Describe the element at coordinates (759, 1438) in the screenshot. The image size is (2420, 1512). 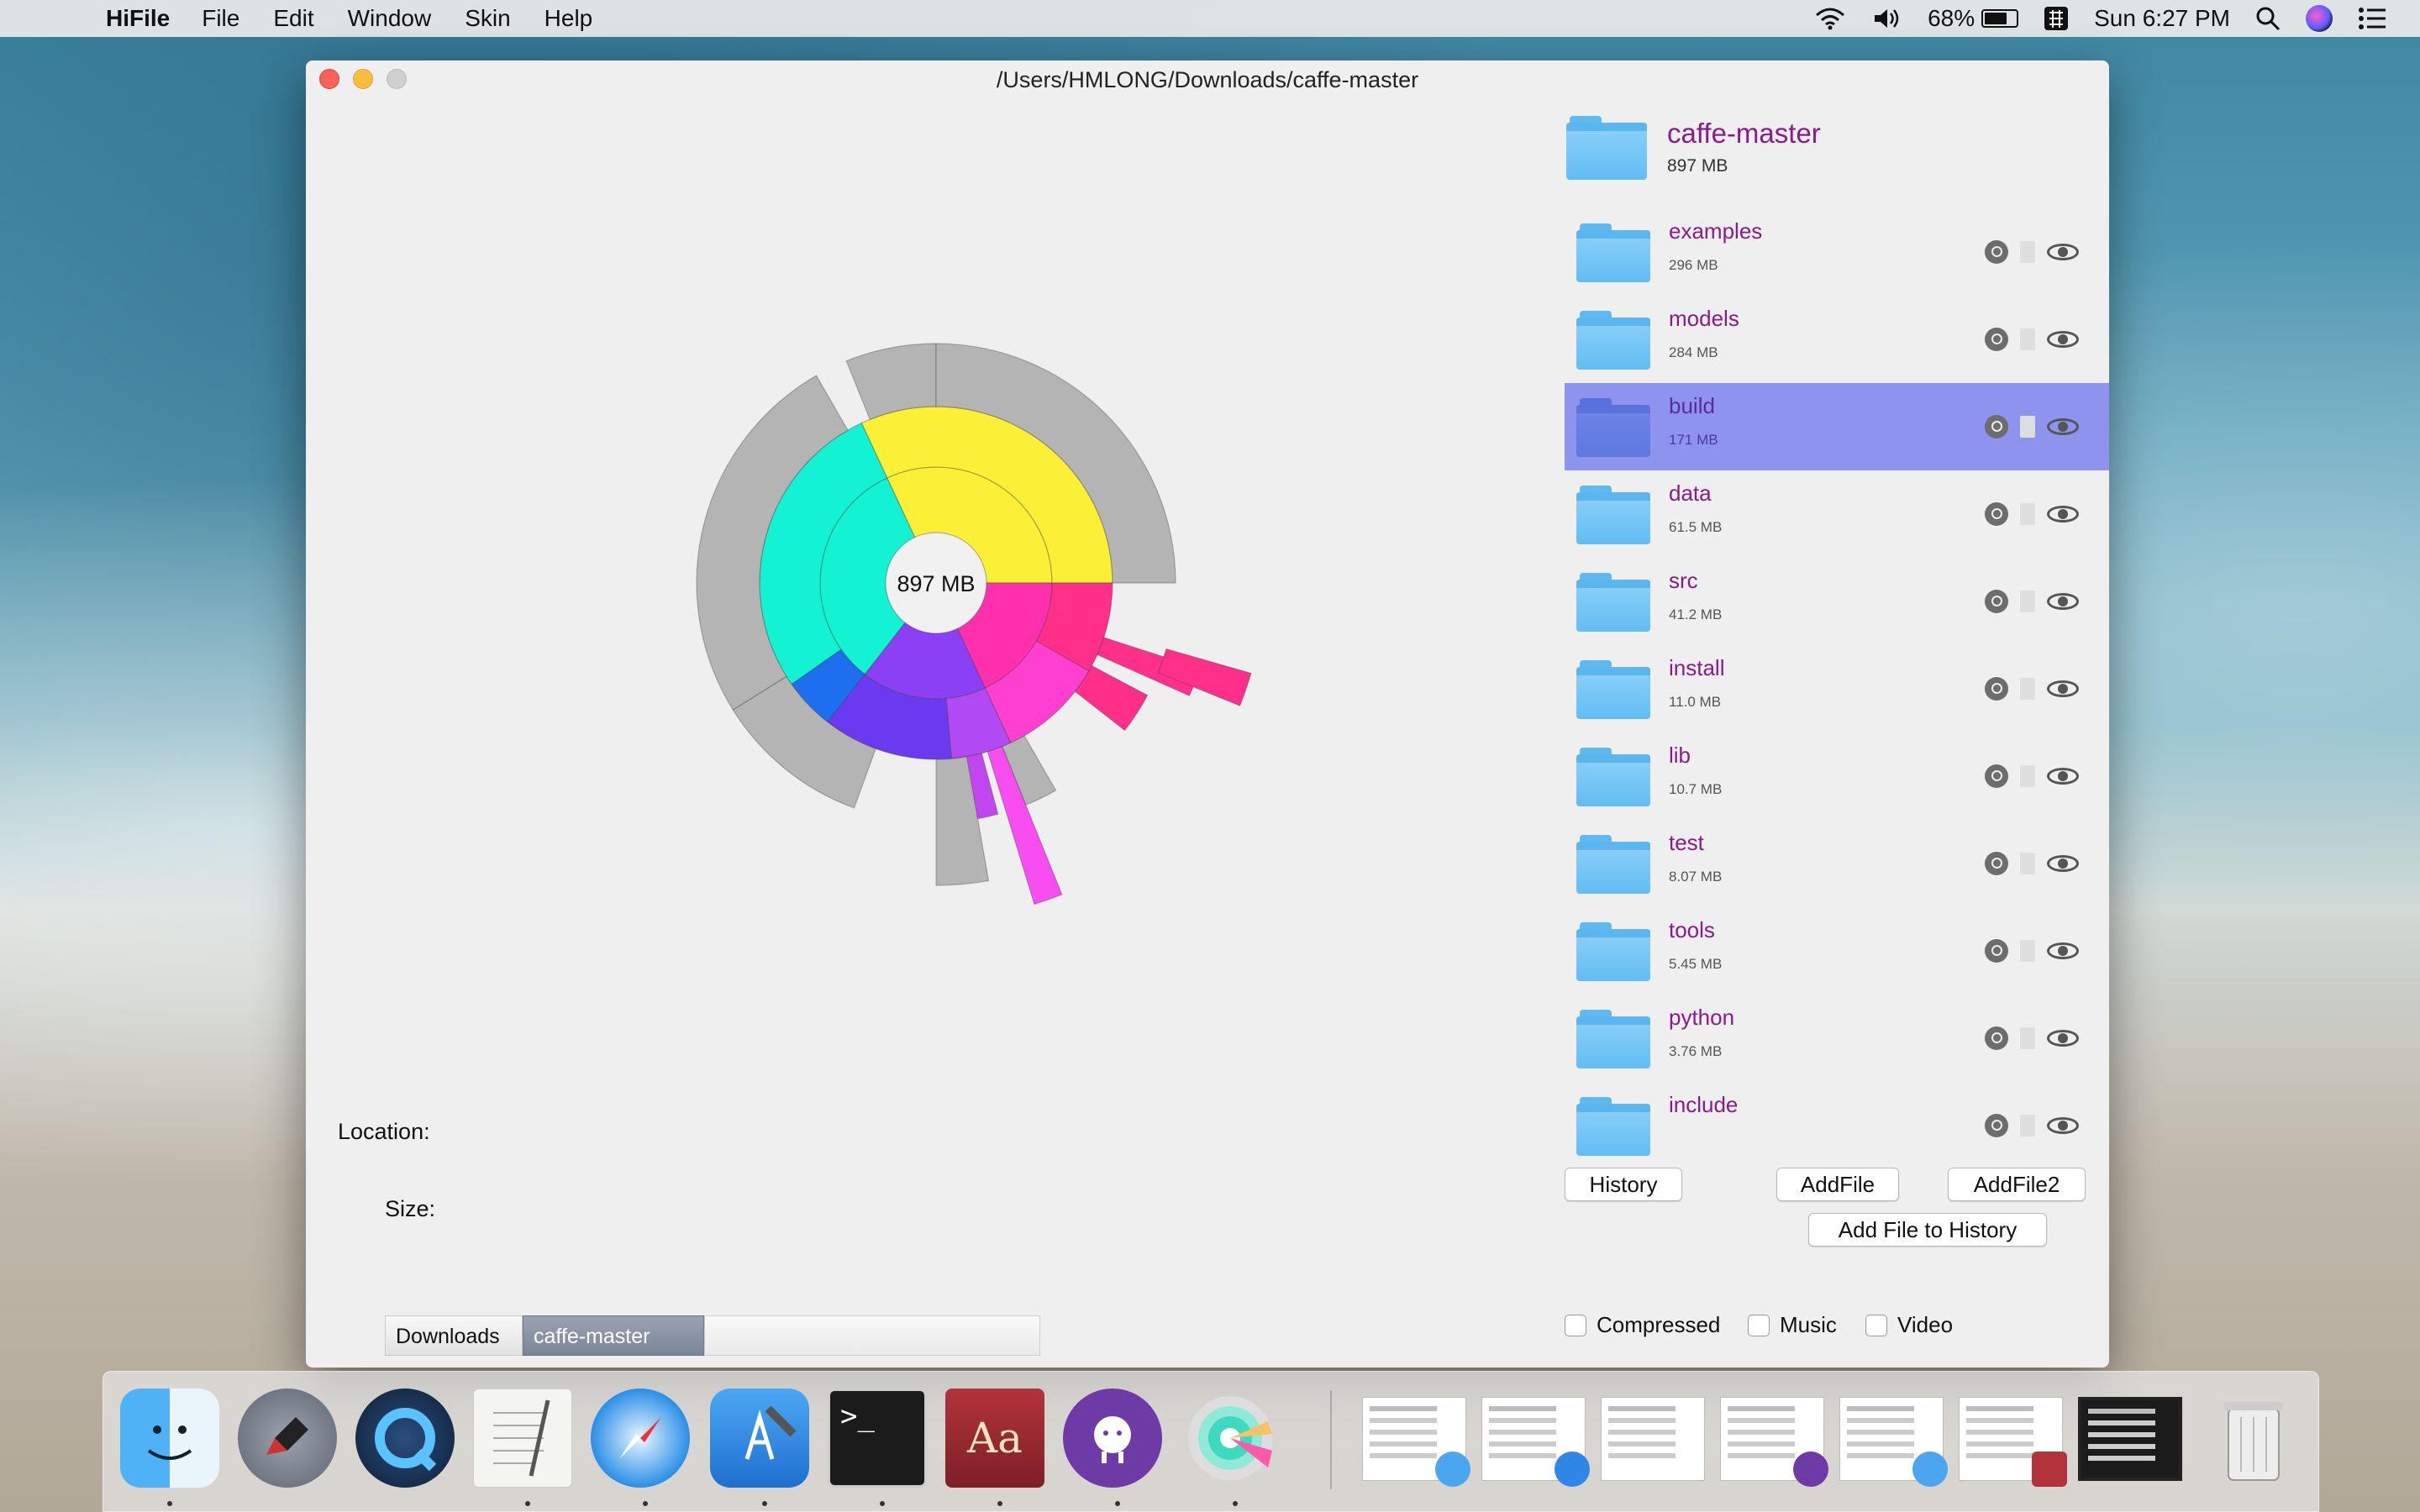
I see `xcode-icon` at that location.